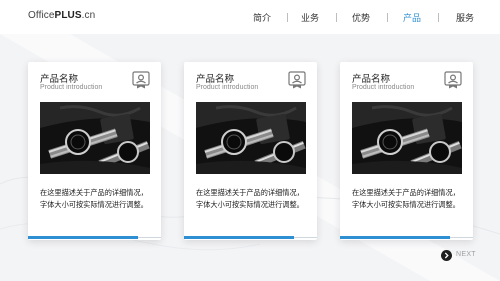 This screenshot has height=281, width=500. I want to click on nav-item-products: 产品, so click(412, 17).